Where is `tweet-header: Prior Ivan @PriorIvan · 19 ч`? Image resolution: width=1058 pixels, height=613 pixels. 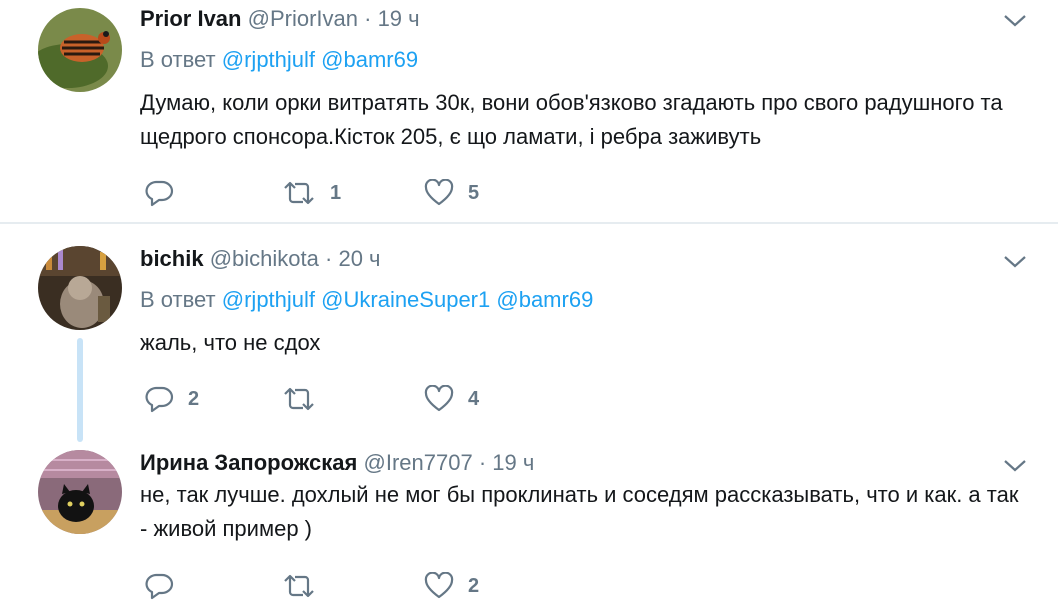
tweet-header: Prior Ivan @PriorIvan · 19 ч is located at coordinates (280, 19).